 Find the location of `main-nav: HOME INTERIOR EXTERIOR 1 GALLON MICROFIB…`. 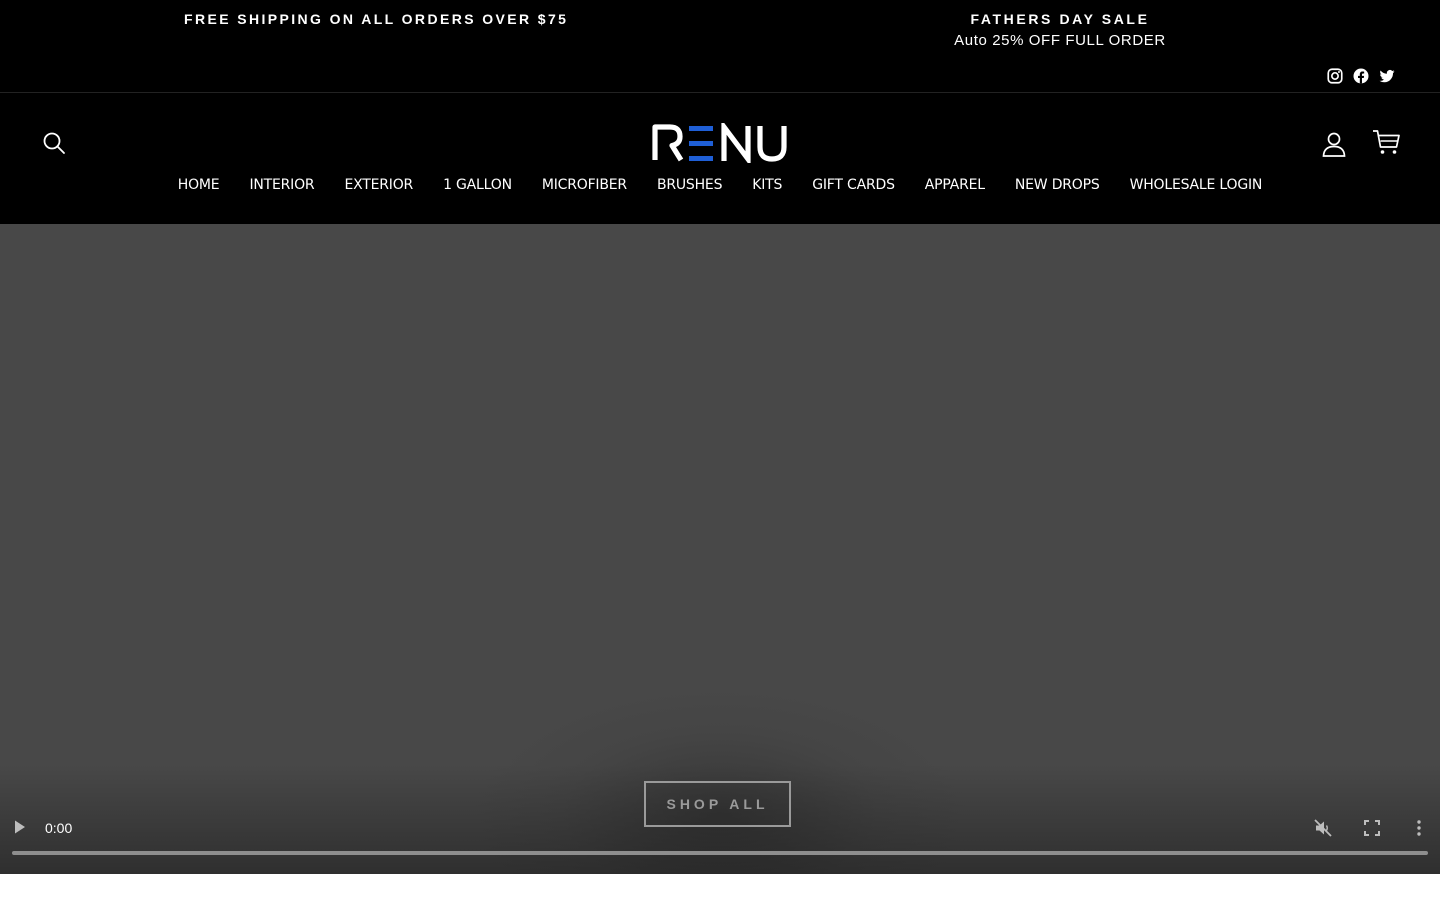

main-nav: HOME INTERIOR EXTERIOR 1 GALLON MICROFIB… is located at coordinates (720, 185).